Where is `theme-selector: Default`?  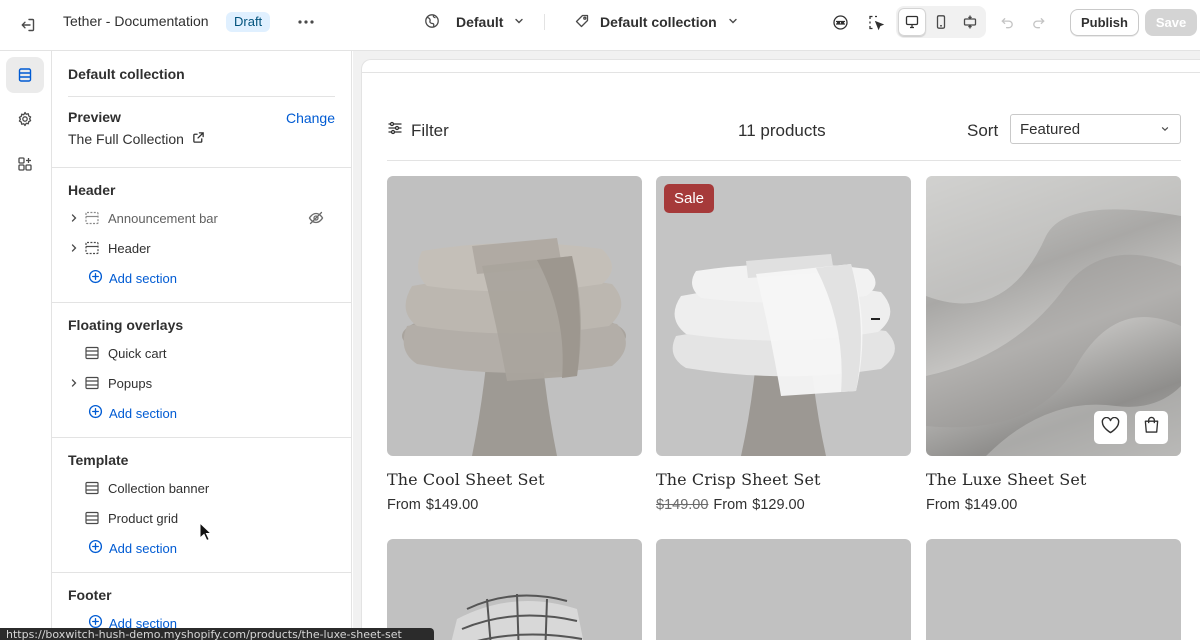 theme-selector: Default is located at coordinates (474, 22).